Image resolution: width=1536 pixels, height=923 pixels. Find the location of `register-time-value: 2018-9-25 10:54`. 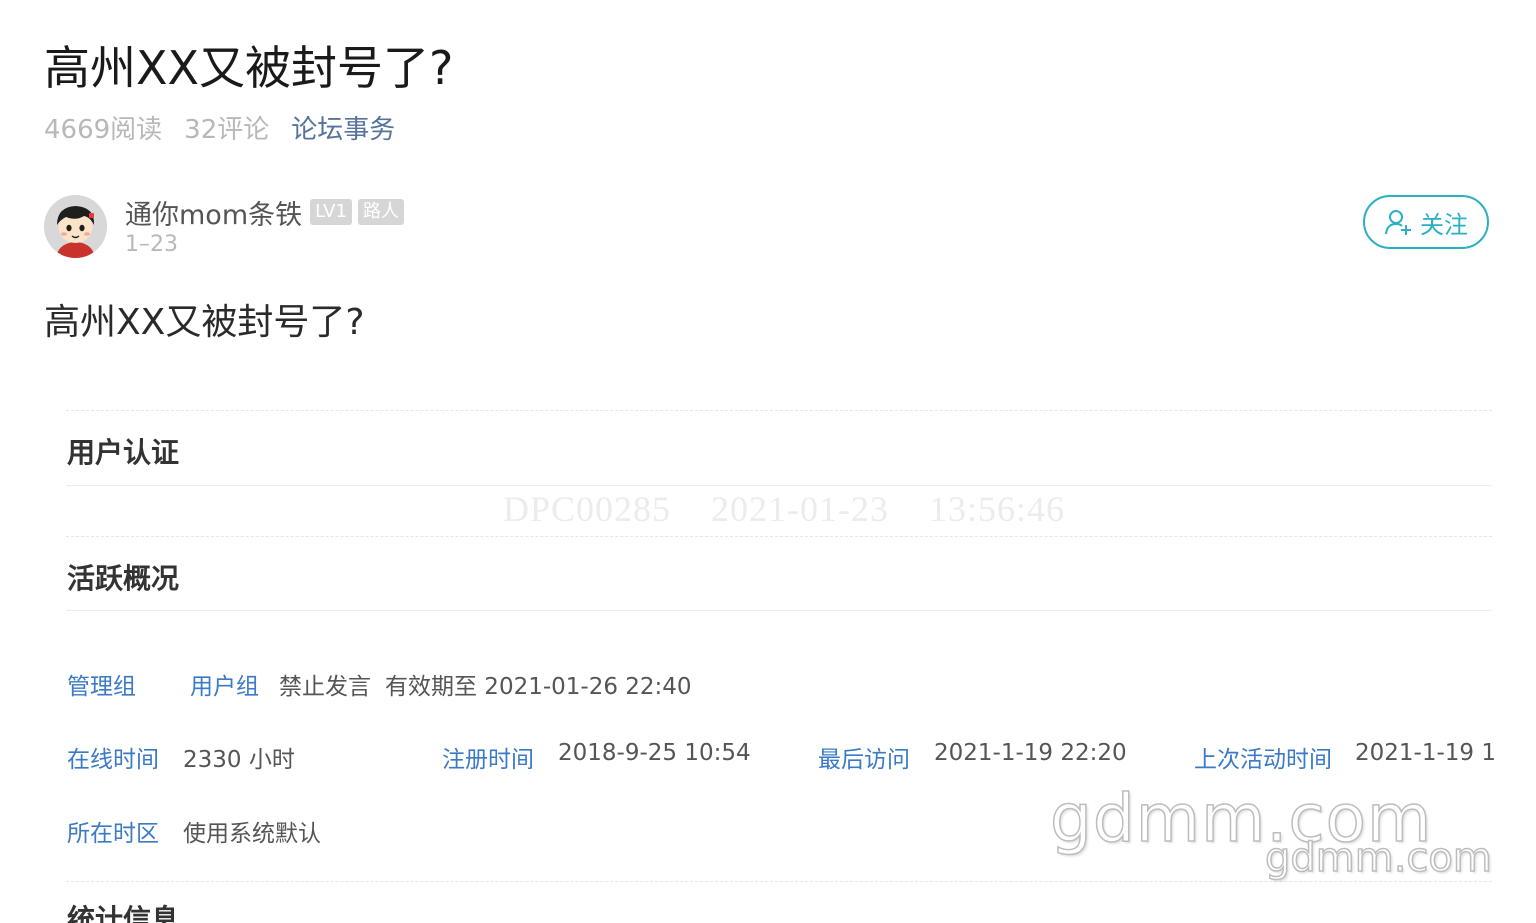

register-time-value: 2018-9-25 10:54 is located at coordinates (654, 753).